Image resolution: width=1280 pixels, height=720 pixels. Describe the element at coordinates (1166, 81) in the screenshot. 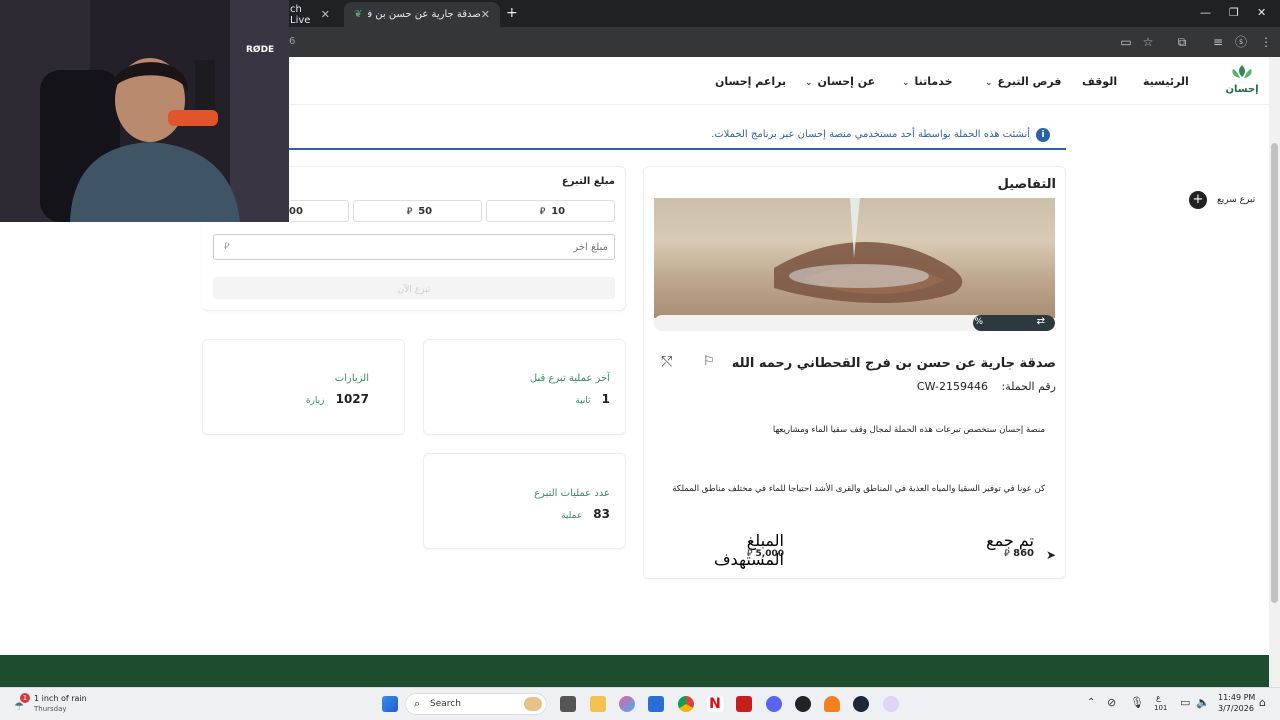

I see `nav-home: الرئيسية` at that location.